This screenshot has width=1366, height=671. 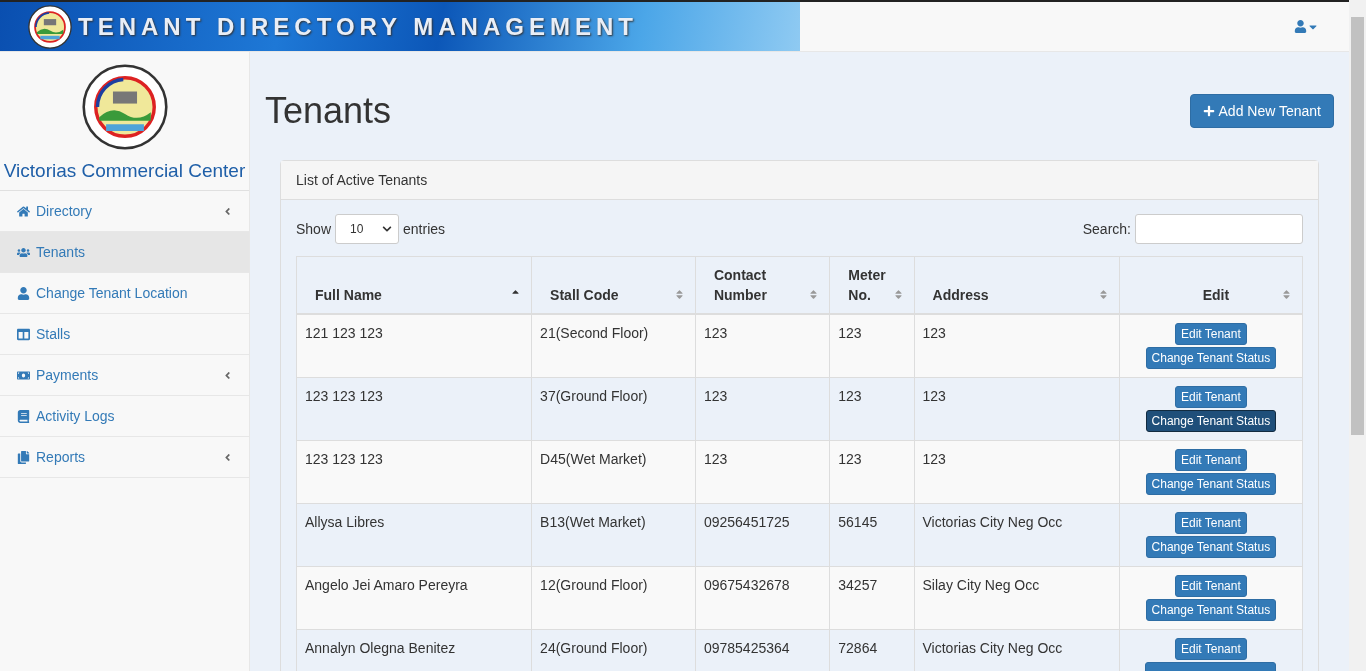 I want to click on table-cell: Victorias City Neg Occ, so click(x=1017, y=535).